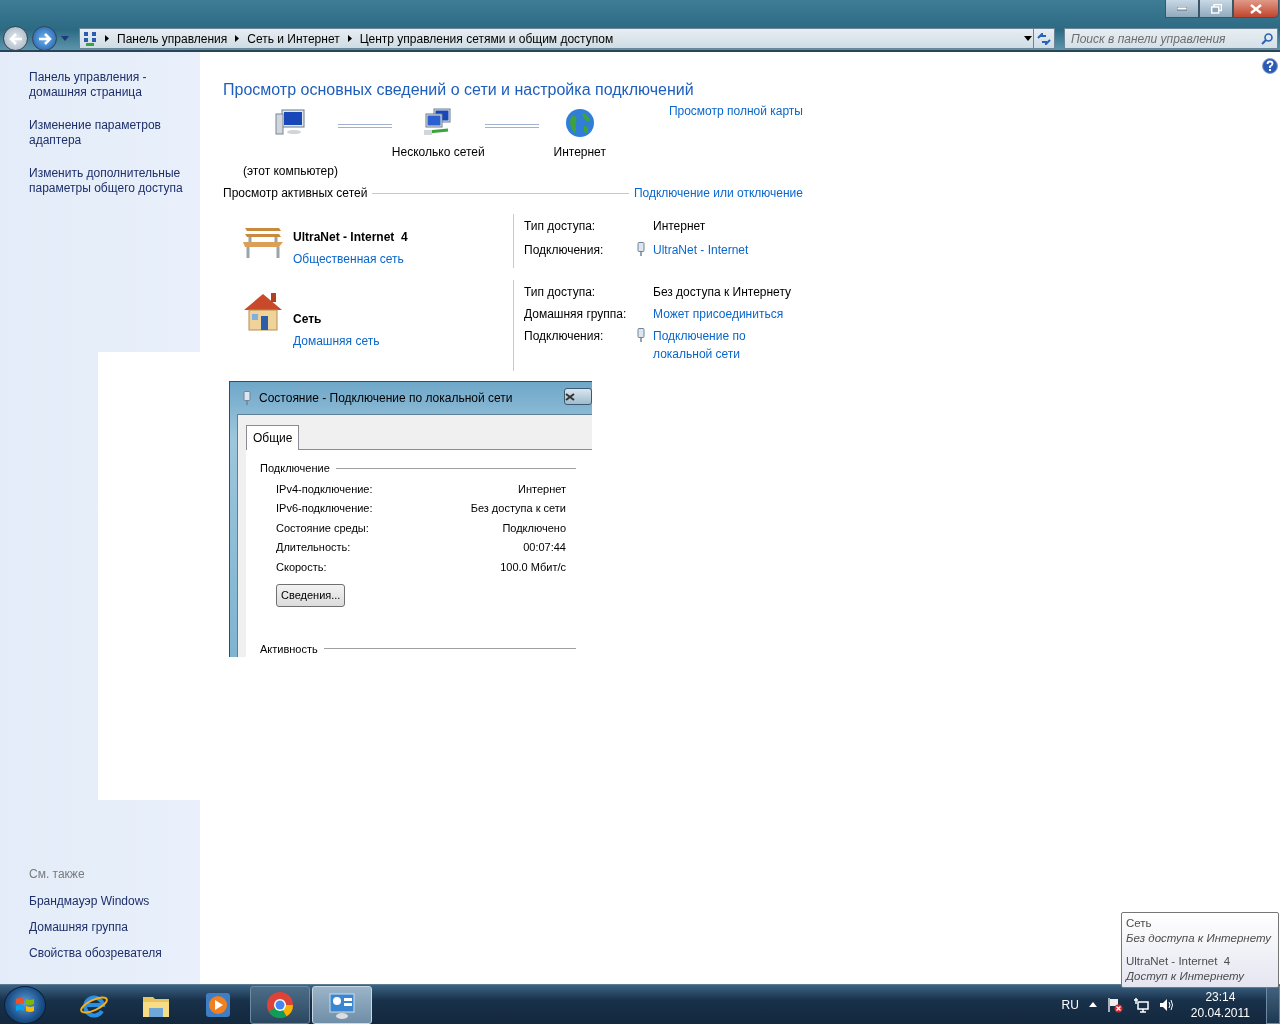 The image size is (1280, 1024). What do you see at coordinates (517, 508) in the screenshot?
I see `field-value: Без доступа к сети` at bounding box center [517, 508].